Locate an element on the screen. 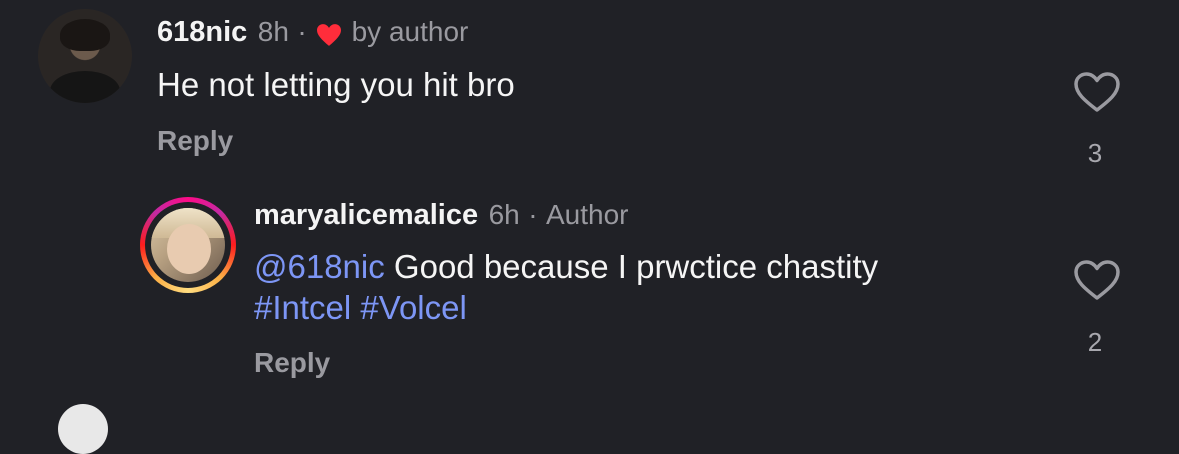 The height and width of the screenshot is (454, 1179). reply-hashtags: #Intcel #Volcel is located at coordinates (360, 308).